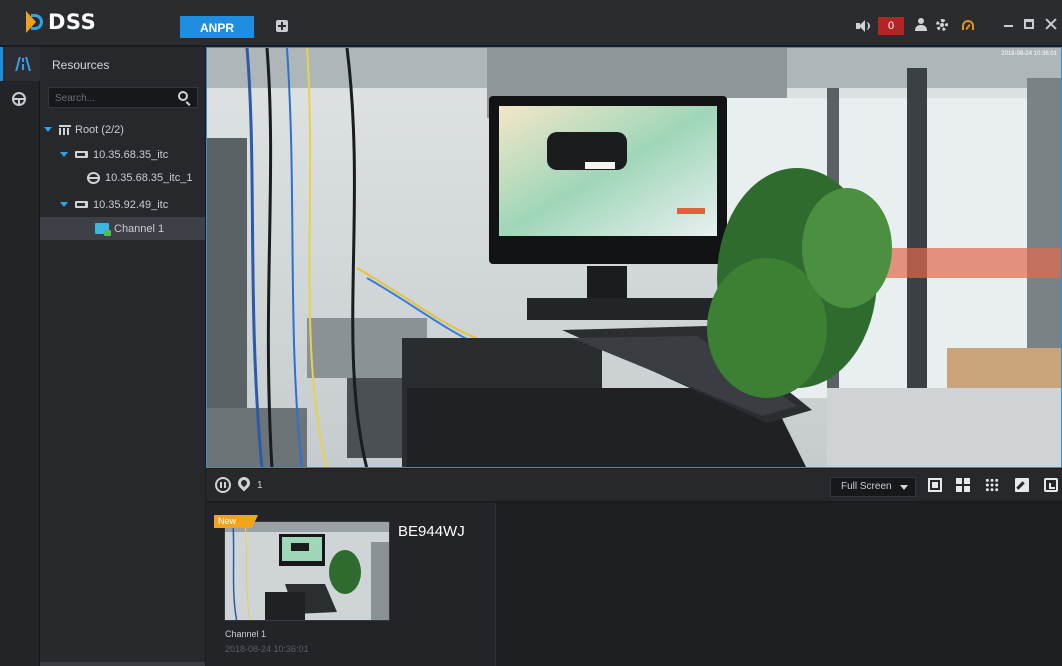 This screenshot has width=1062, height=666. Describe the element at coordinates (103, 229) in the screenshot. I see `channel-icon` at that location.